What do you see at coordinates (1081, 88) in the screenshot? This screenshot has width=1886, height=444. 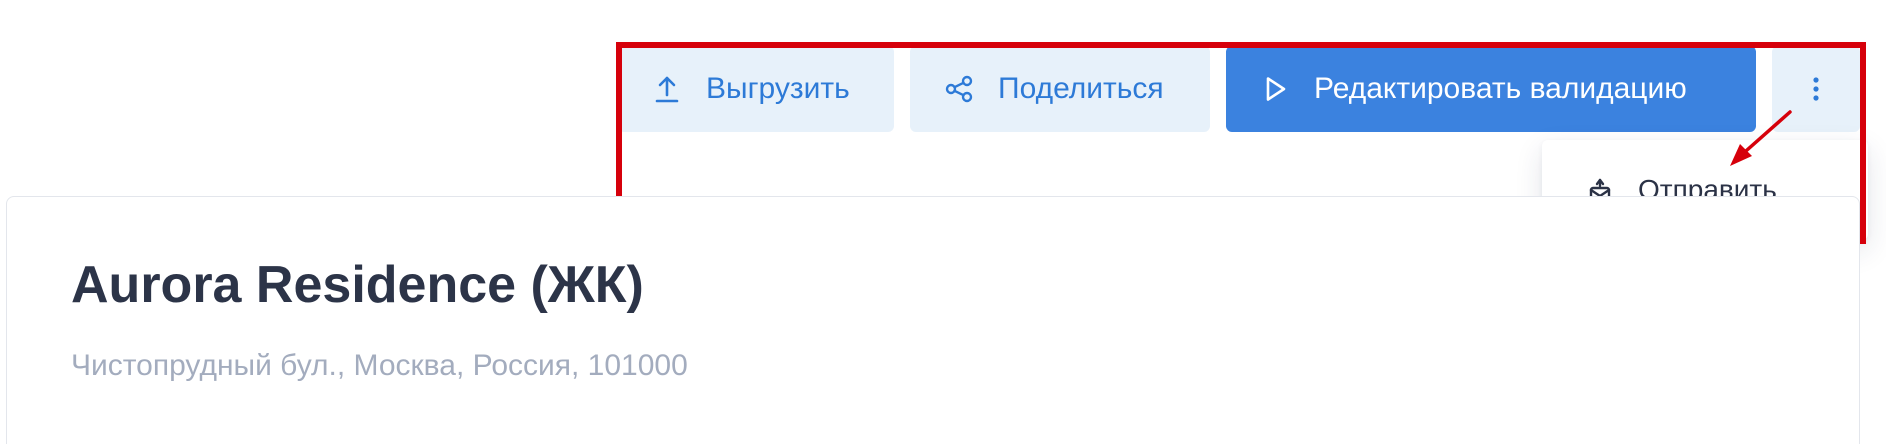 I see `share-button-label: Поделиться` at bounding box center [1081, 88].